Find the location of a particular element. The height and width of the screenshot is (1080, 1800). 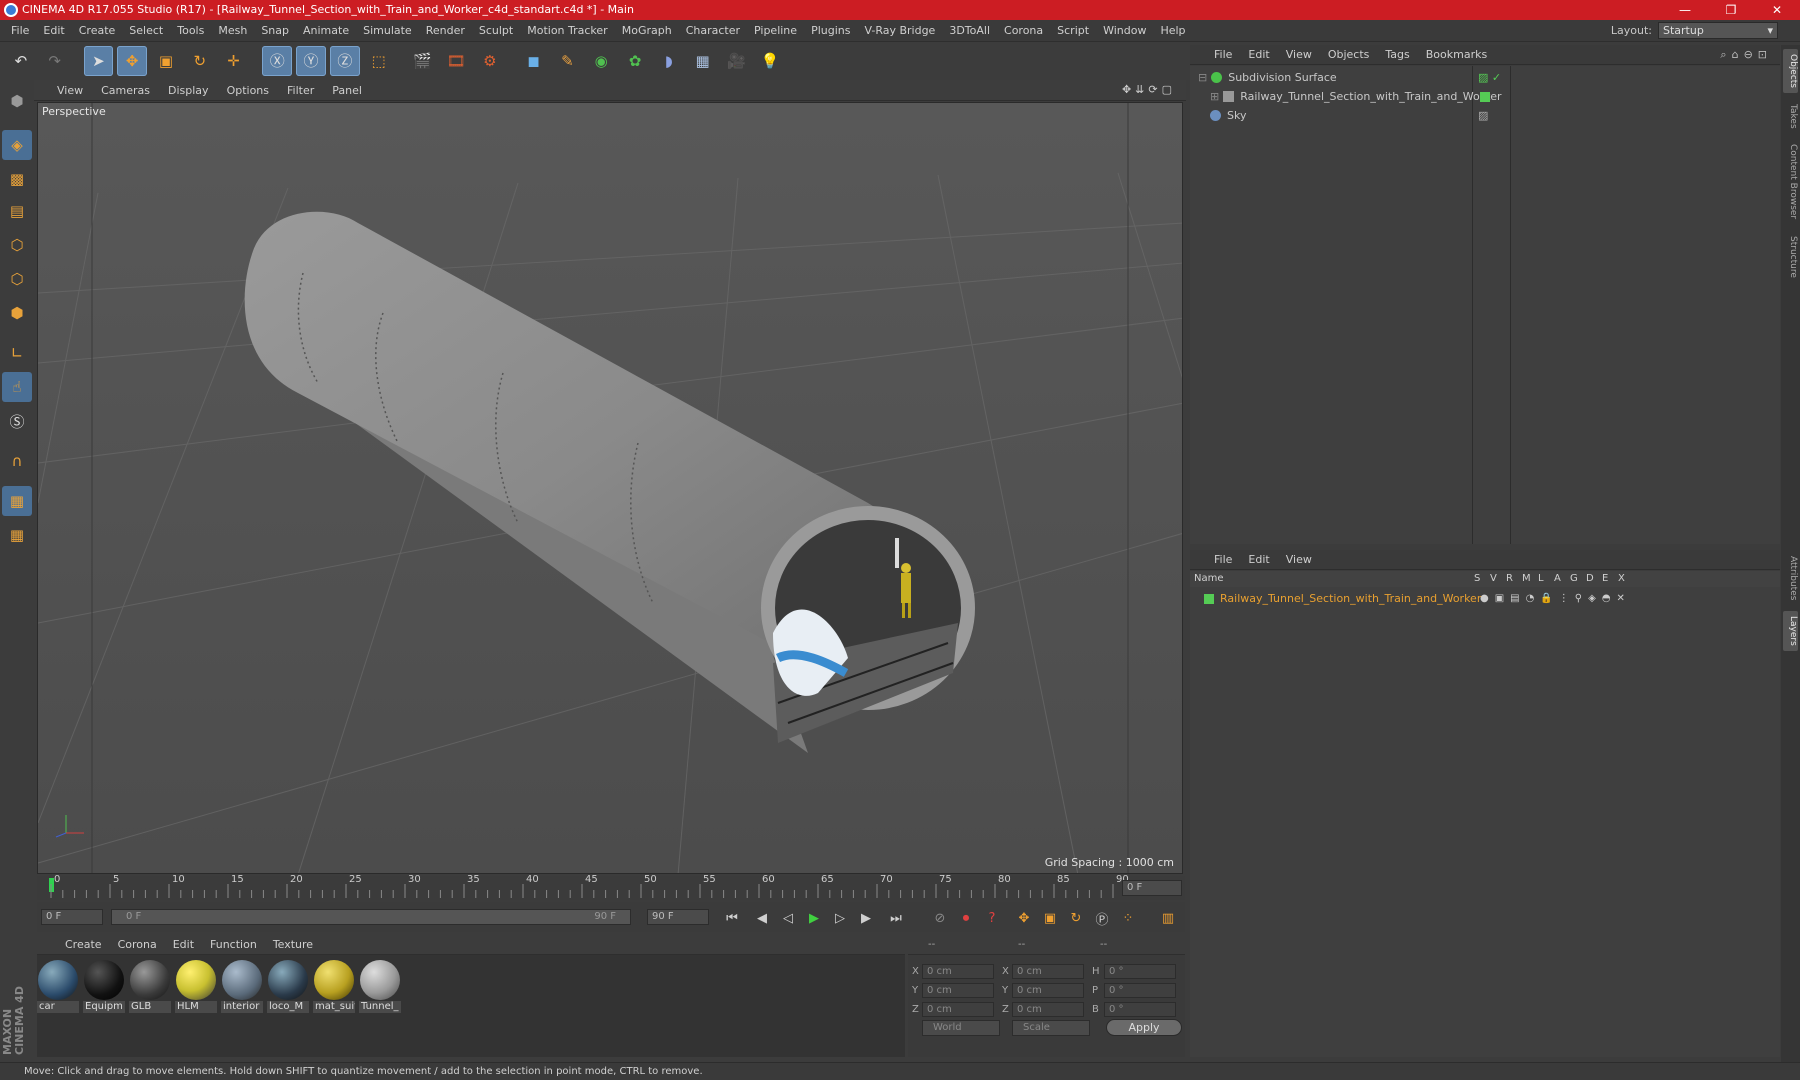

size-z-field: 0 cm is located at coordinates (1048, 1009).